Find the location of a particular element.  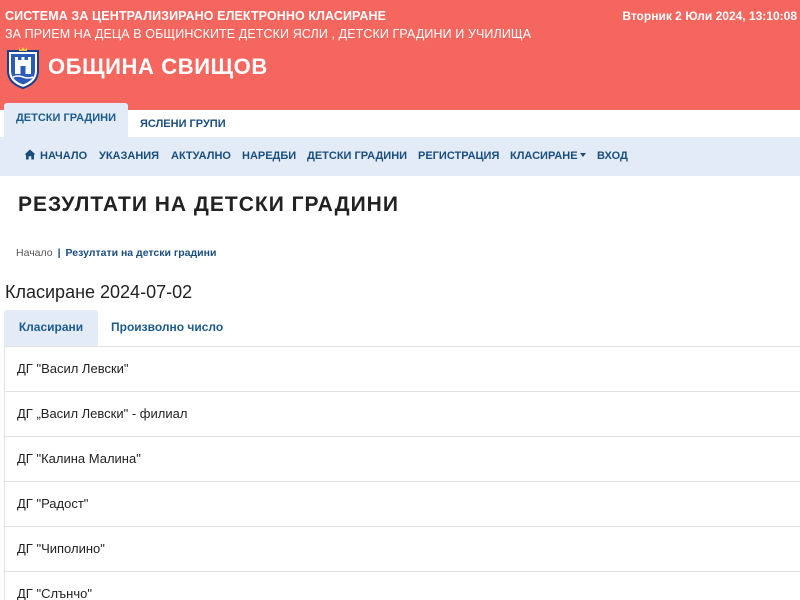

nav-item-instructions: УКАЗАНИЯ is located at coordinates (129, 156).